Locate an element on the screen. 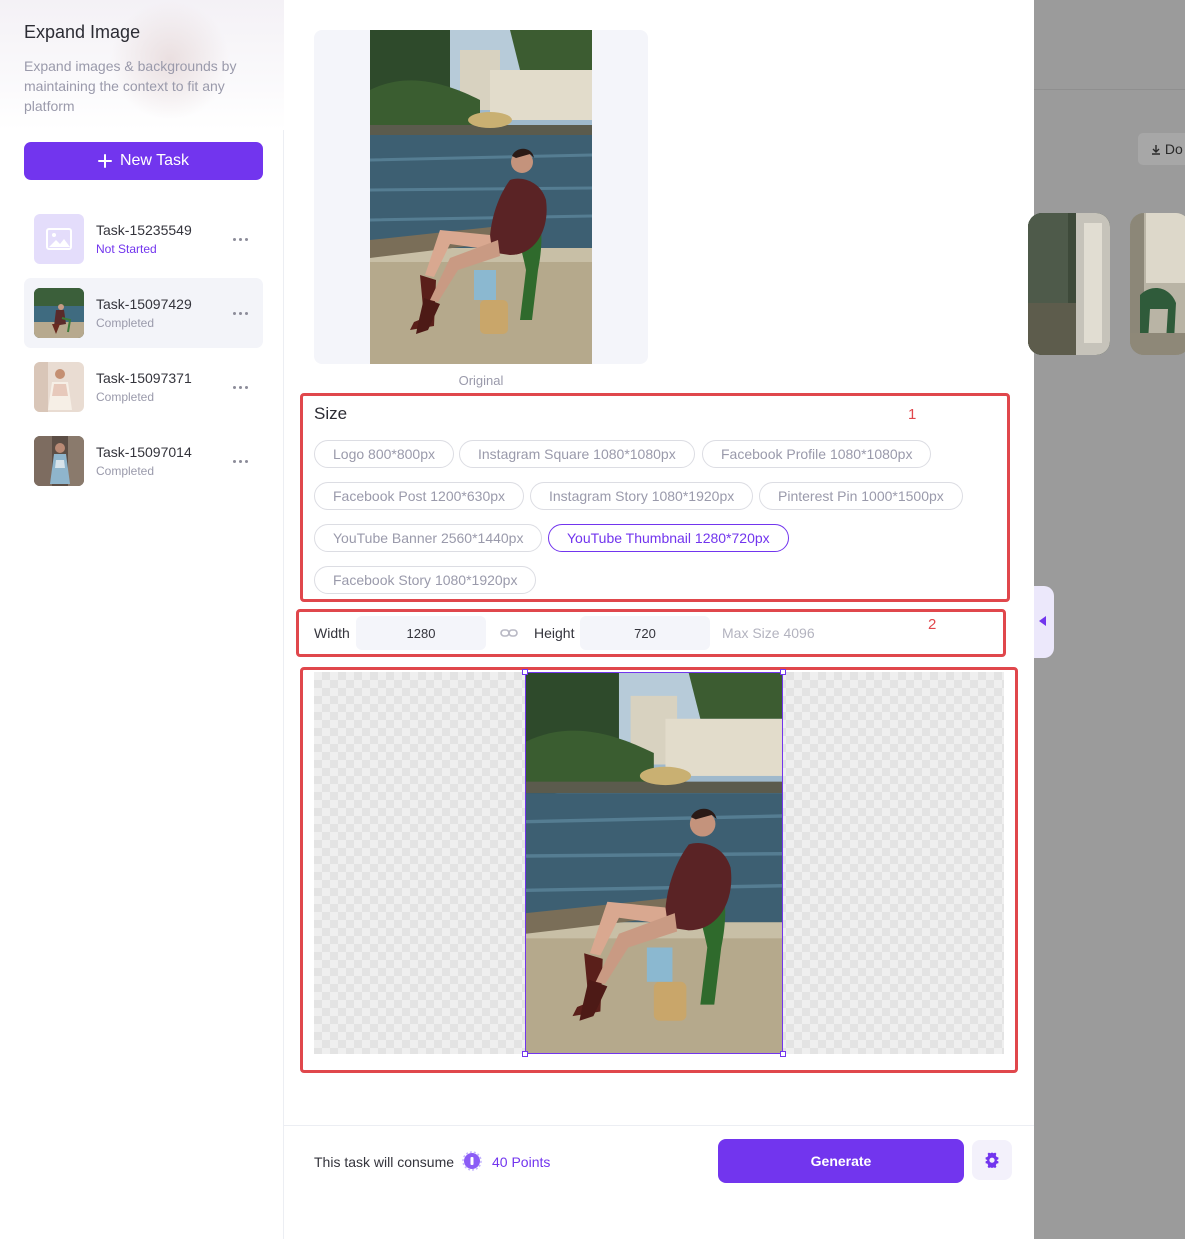  dimension-row: Width Height Max Size 4096 is located at coordinates (659, 633).